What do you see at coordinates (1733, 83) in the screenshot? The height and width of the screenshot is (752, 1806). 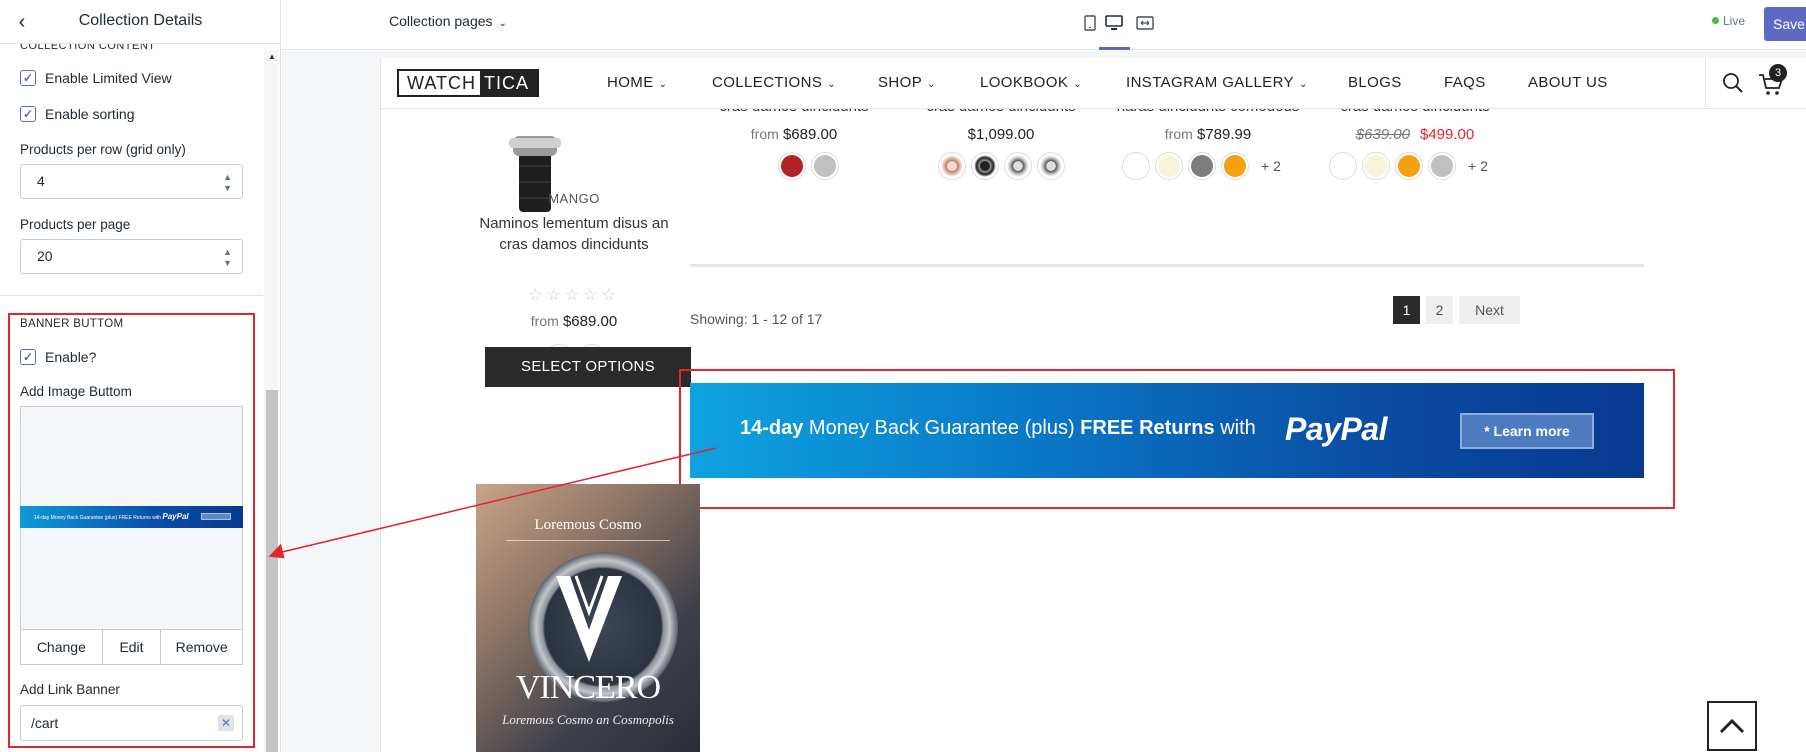 I see `search-icon` at bounding box center [1733, 83].